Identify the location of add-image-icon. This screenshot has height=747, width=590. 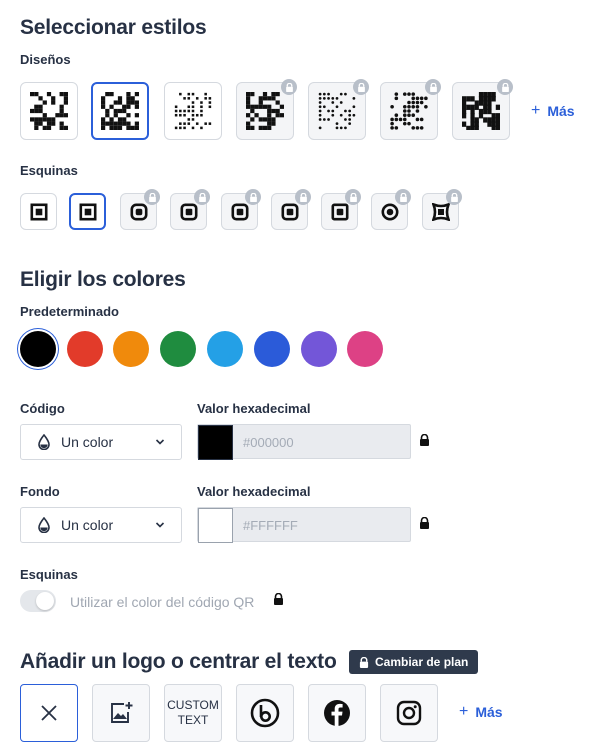
(122, 712).